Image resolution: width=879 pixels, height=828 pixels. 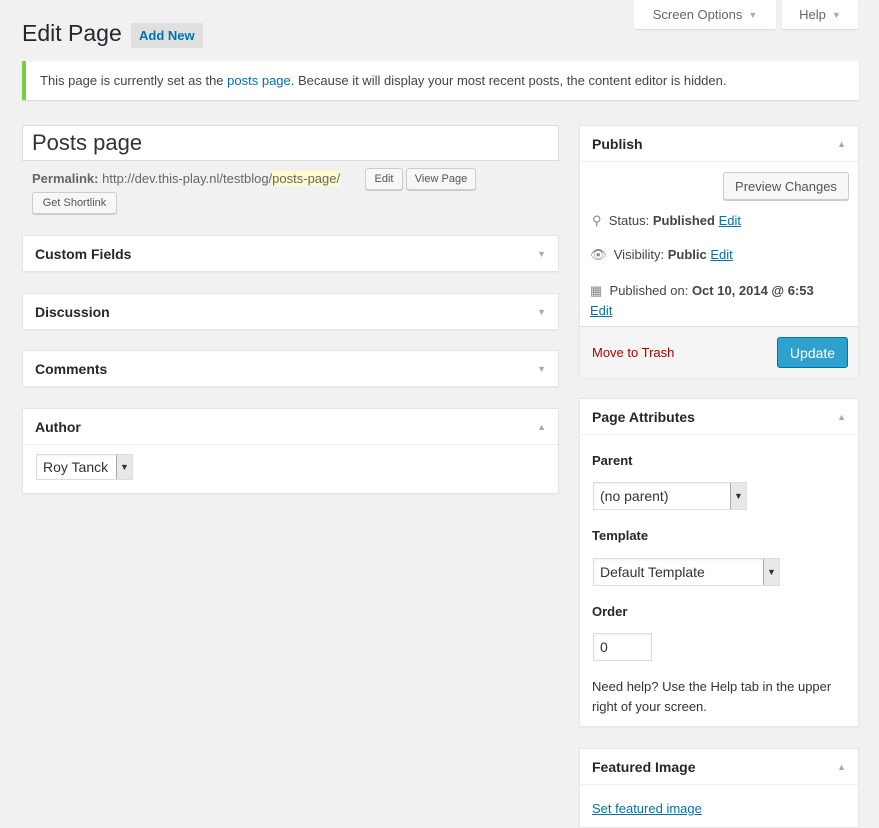 What do you see at coordinates (72, 312) in the screenshot?
I see `box-title: Discussion` at bounding box center [72, 312].